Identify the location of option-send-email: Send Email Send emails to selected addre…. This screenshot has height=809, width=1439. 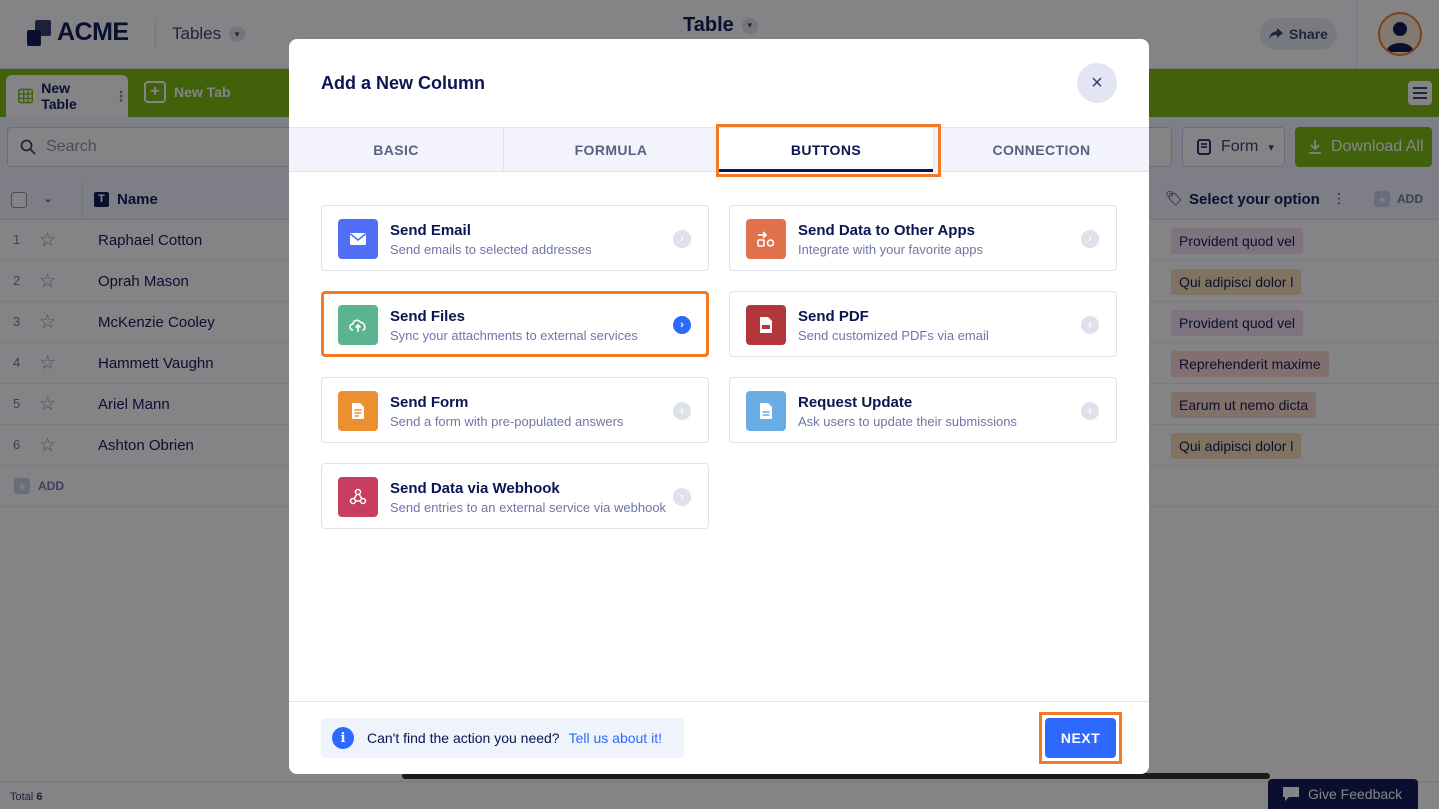
(515, 238).